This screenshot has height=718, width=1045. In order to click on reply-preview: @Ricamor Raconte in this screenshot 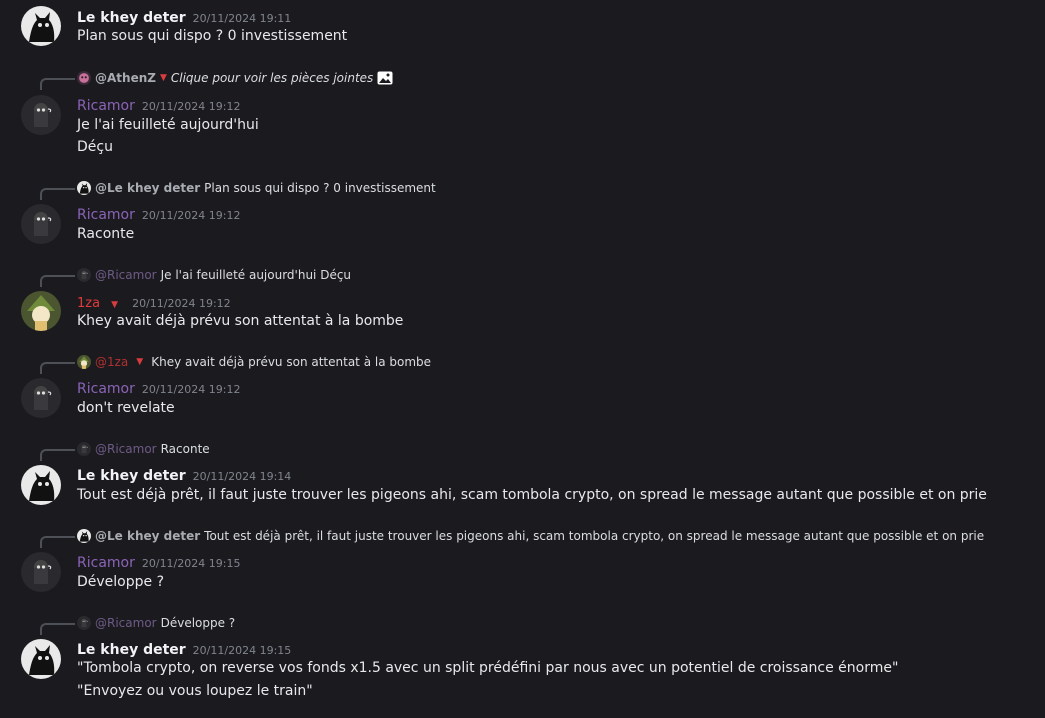, I will do `click(143, 449)`.